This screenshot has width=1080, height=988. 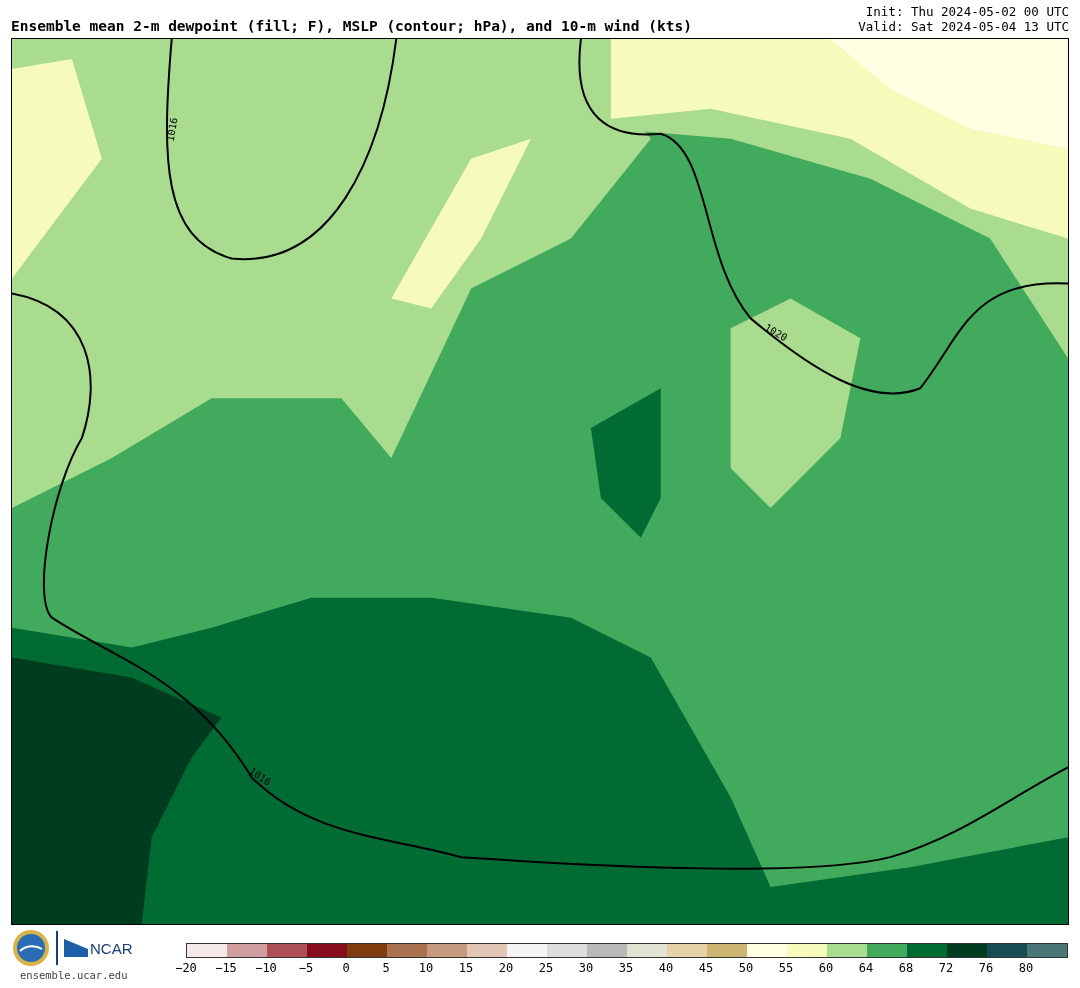 What do you see at coordinates (586, 968) in the screenshot?
I see `legend-tick-label: 30` at bounding box center [586, 968].